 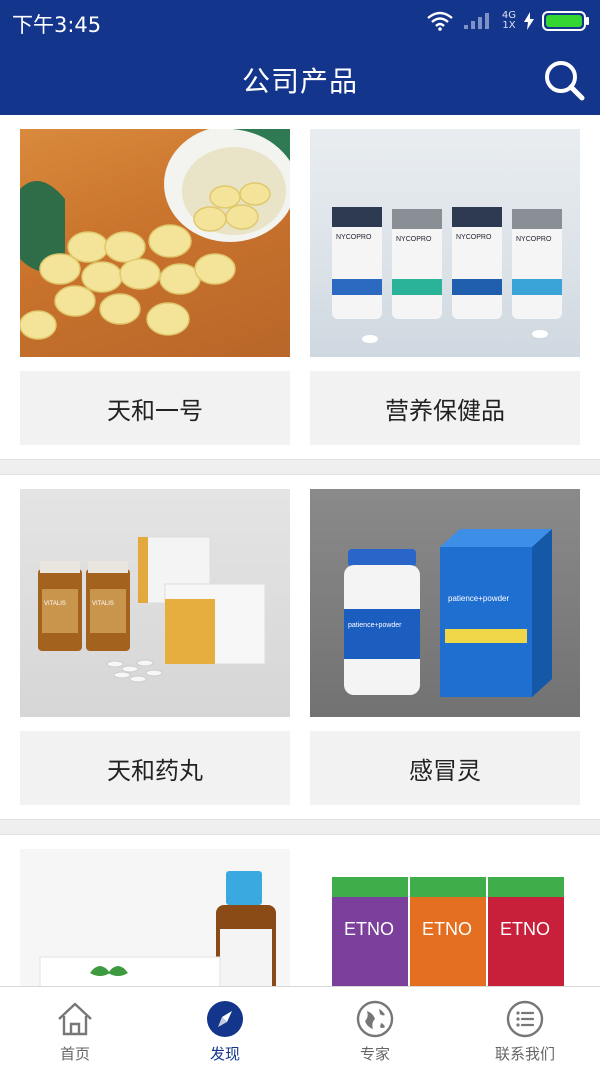 I want to click on product-card: 天和一号, so click(x=155, y=287).